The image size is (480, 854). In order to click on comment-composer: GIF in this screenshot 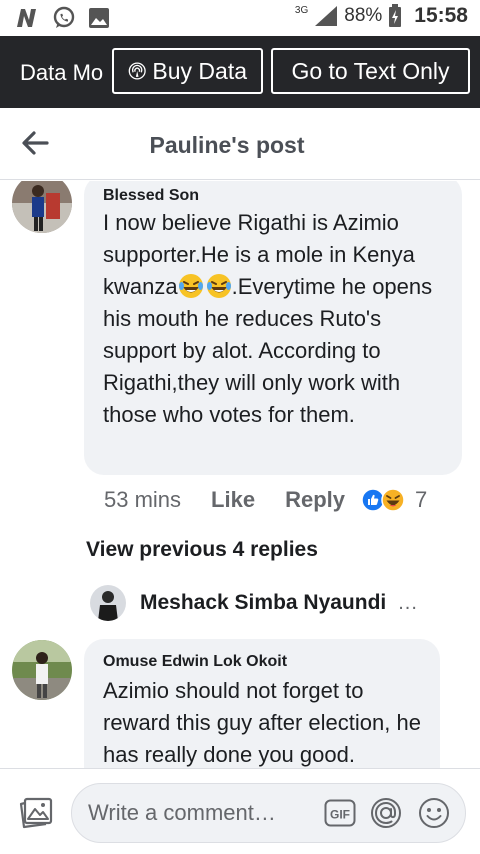, I will do `click(240, 811)`.